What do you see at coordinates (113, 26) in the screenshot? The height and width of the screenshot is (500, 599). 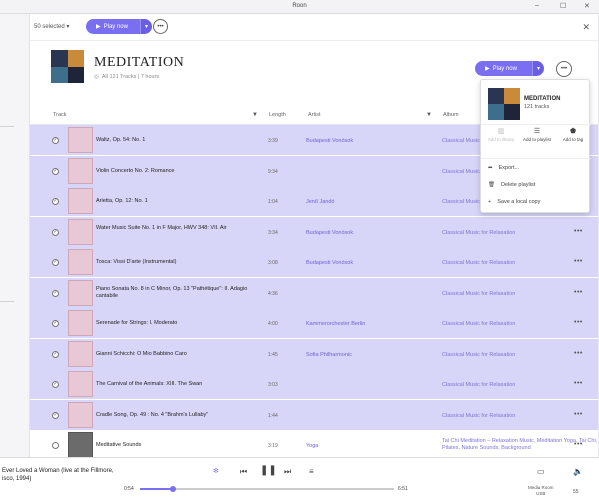 I see `selection-play-now-button: ▶ Play now` at bounding box center [113, 26].